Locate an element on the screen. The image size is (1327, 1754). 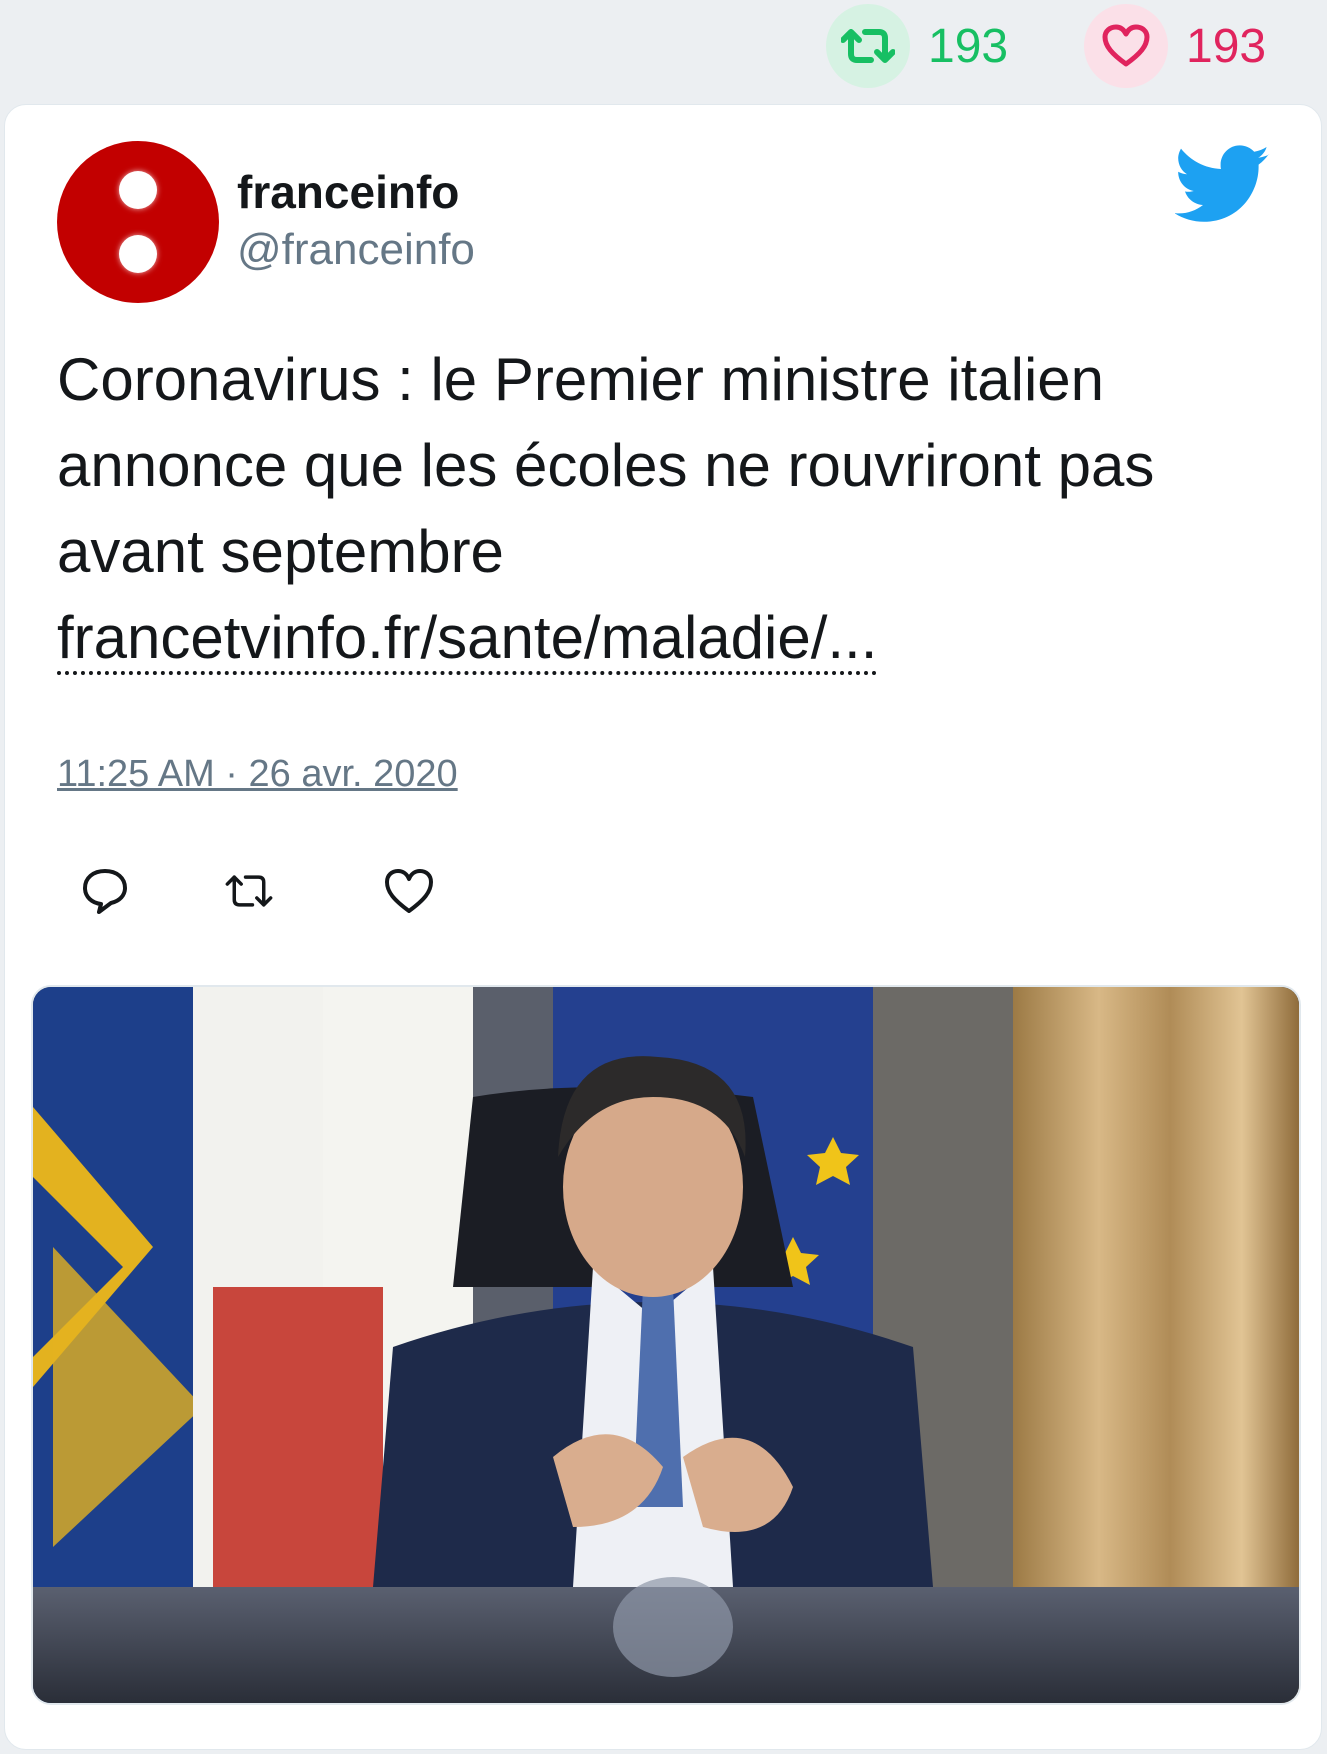
tweet-stats: 193 193 is located at coordinates (663, 50).